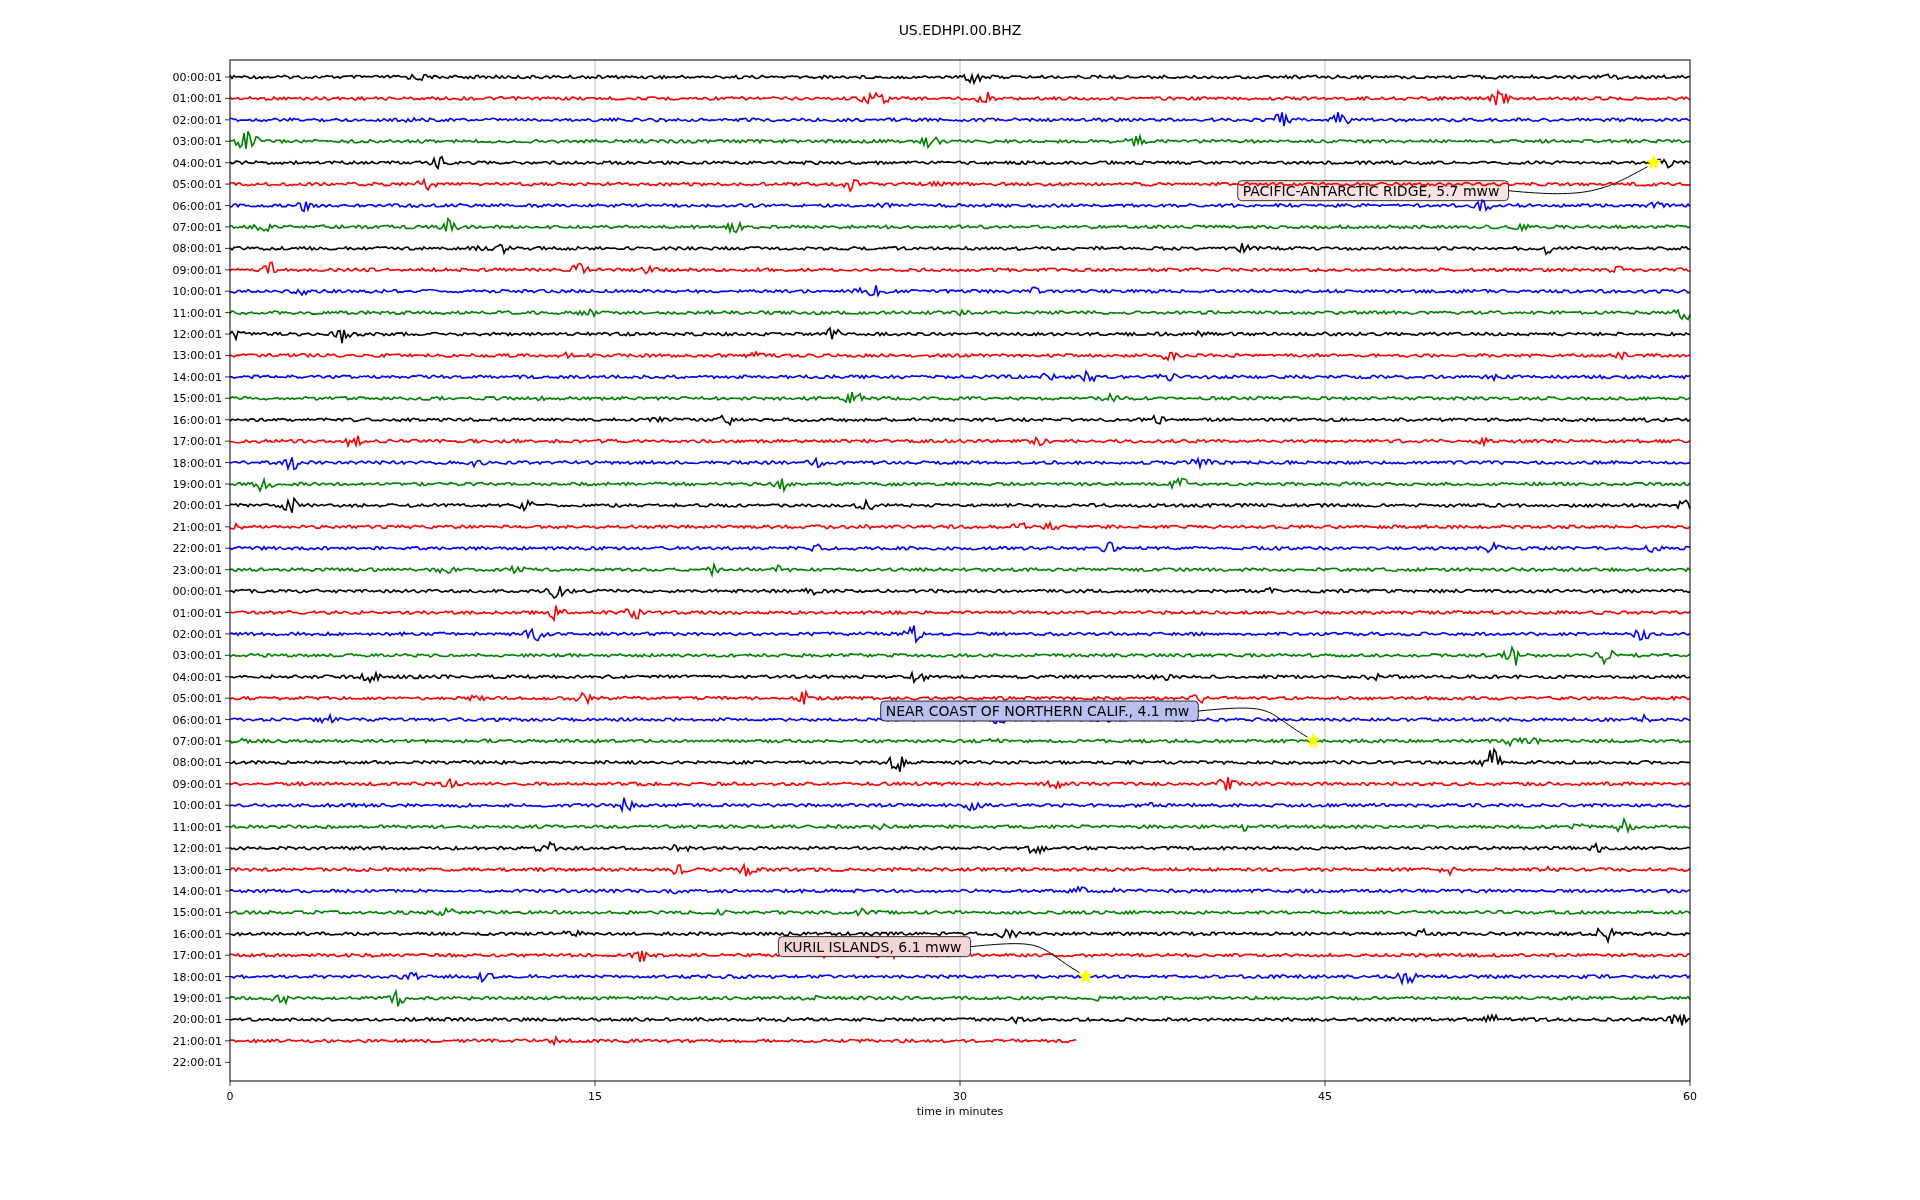 This screenshot has width=1920, height=1200. Describe the element at coordinates (1039, 711) in the screenshot. I see `event-label: NEAR COAST OF NORTHERN CALIF., 4.1 mw` at that location.